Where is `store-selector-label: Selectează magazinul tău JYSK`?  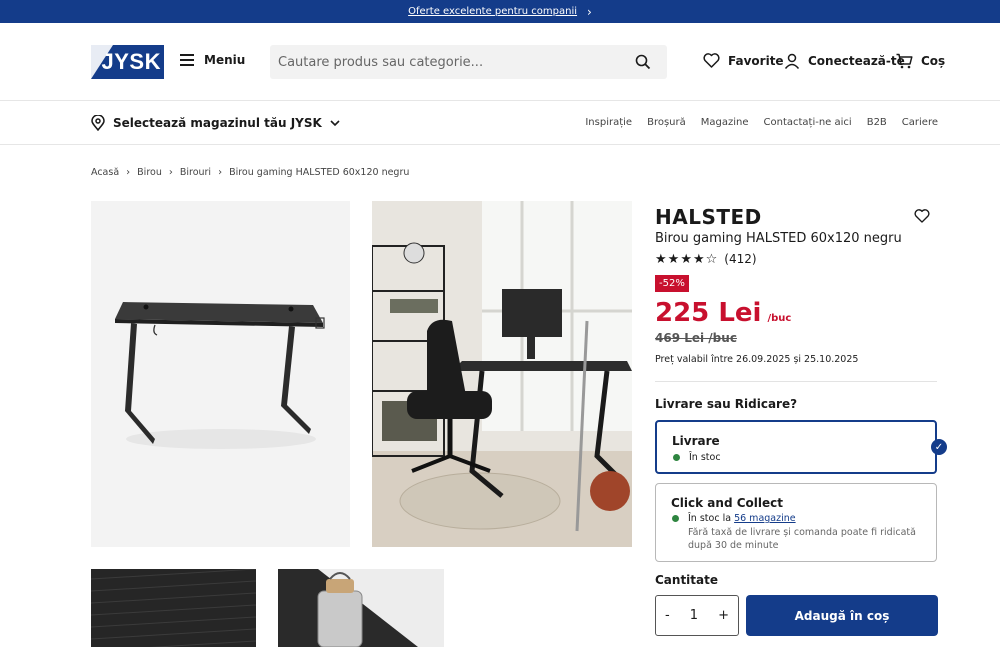
store-selector-label: Selectează magazinul tău JYSK is located at coordinates (217, 123).